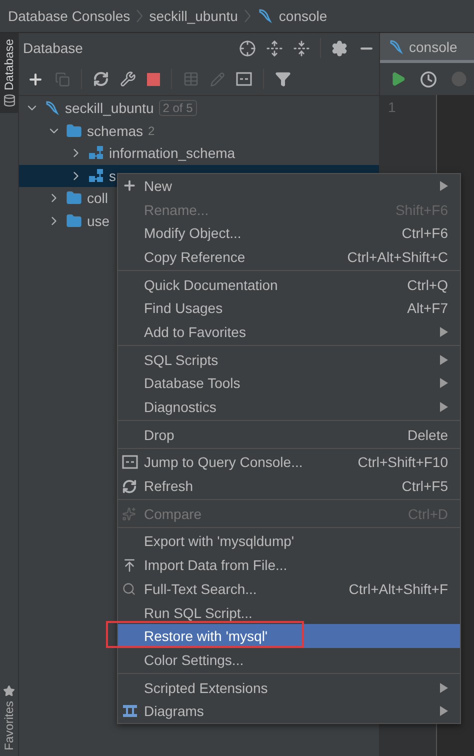 The width and height of the screenshot is (474, 756). Describe the element at coordinates (177, 108) in the screenshot. I see `node-badge: 2 of 5` at that location.